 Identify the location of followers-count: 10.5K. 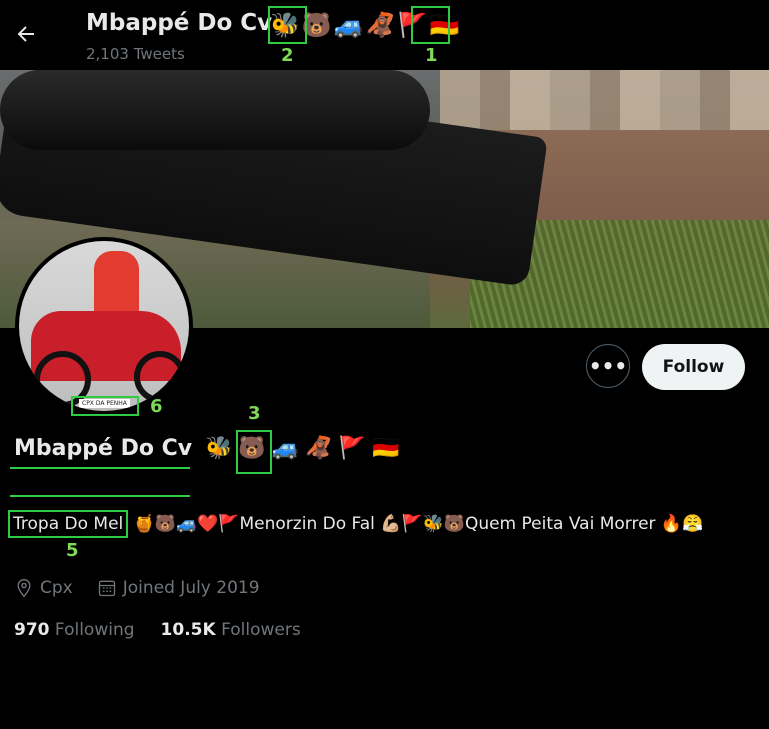
(188, 630).